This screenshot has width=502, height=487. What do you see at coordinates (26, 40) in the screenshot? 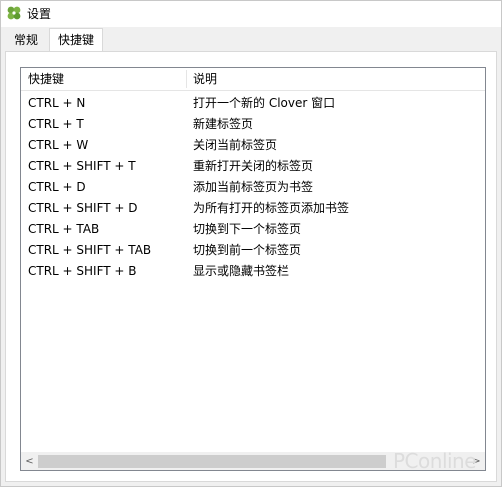
I see `tab-general: 常规` at bounding box center [26, 40].